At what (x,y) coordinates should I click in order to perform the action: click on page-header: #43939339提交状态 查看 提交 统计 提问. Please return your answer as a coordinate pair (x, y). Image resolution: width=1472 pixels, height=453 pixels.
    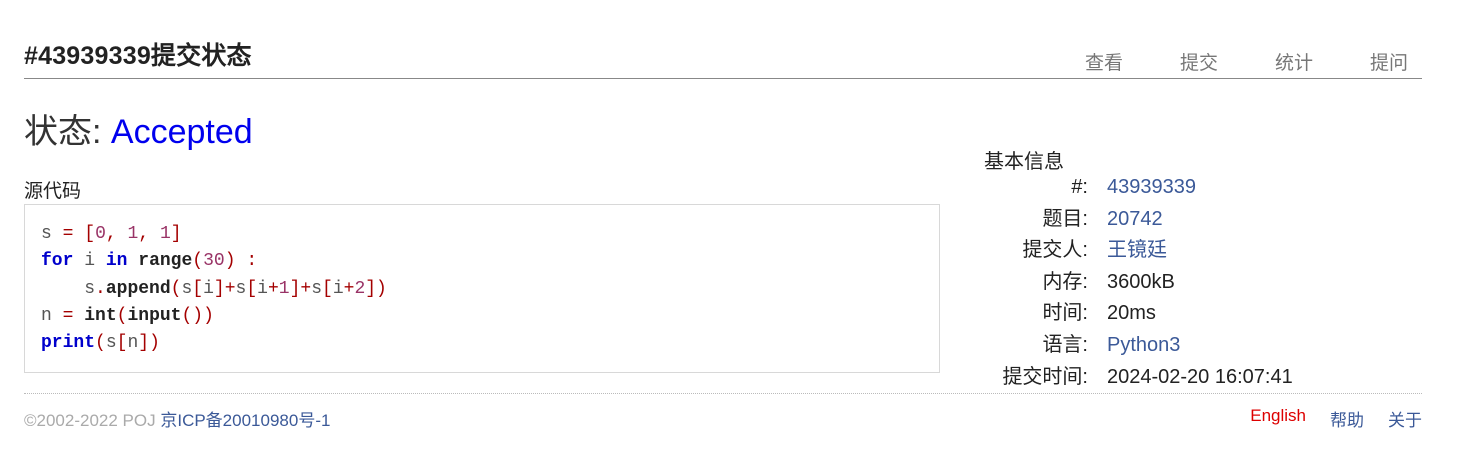
    Looking at the image, I should click on (723, 54).